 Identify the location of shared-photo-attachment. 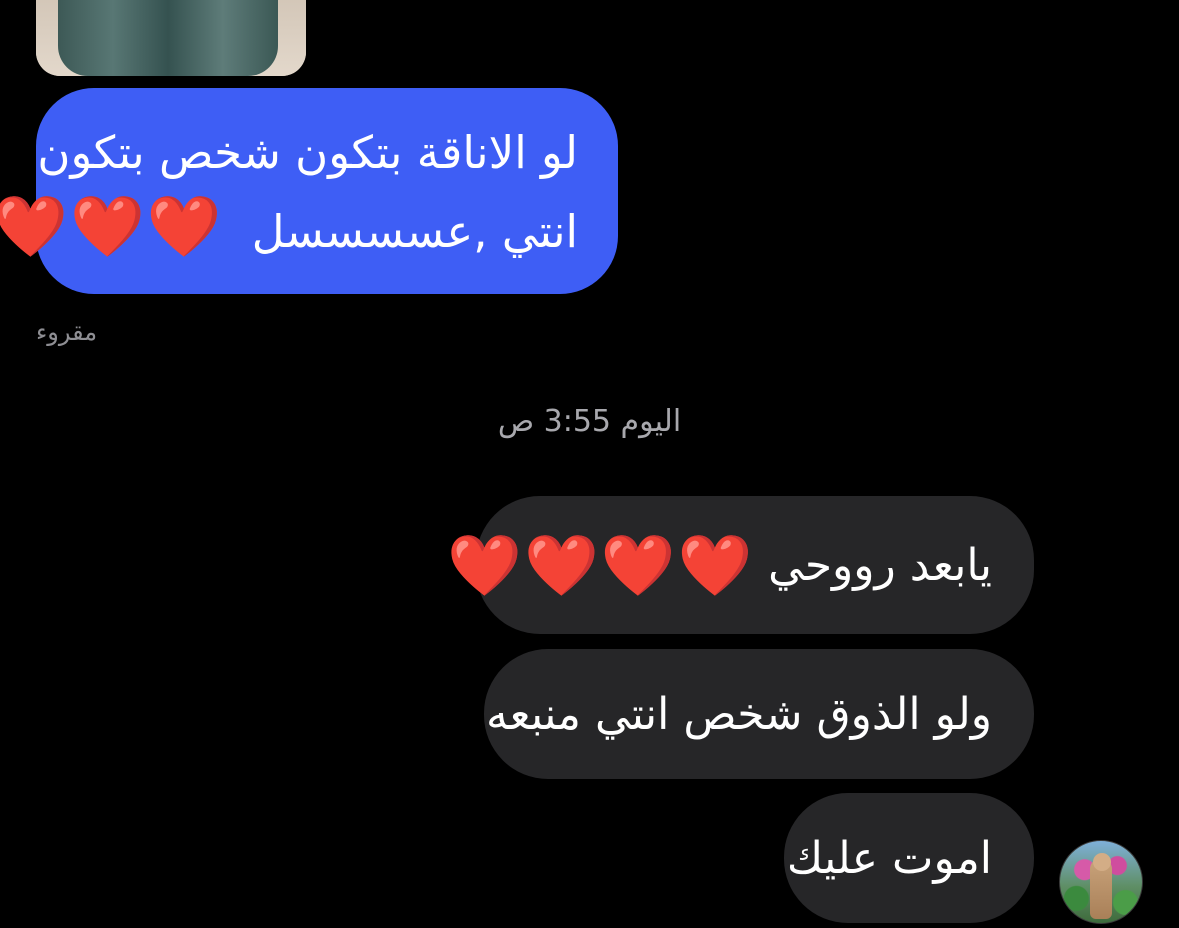
(171, 38).